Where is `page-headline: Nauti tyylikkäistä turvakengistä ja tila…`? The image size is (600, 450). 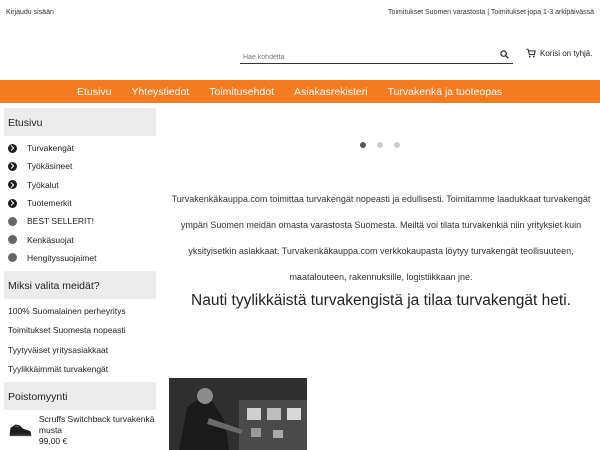
page-headline: Nauti tyylikkäistä turvakengistä ja tila… is located at coordinates (381, 300).